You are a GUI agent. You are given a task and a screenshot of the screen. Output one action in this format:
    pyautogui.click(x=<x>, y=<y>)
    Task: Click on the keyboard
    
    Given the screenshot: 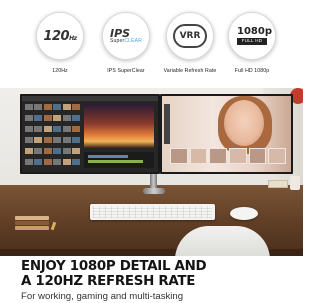 What is the action you would take?
    pyautogui.click(x=152, y=212)
    